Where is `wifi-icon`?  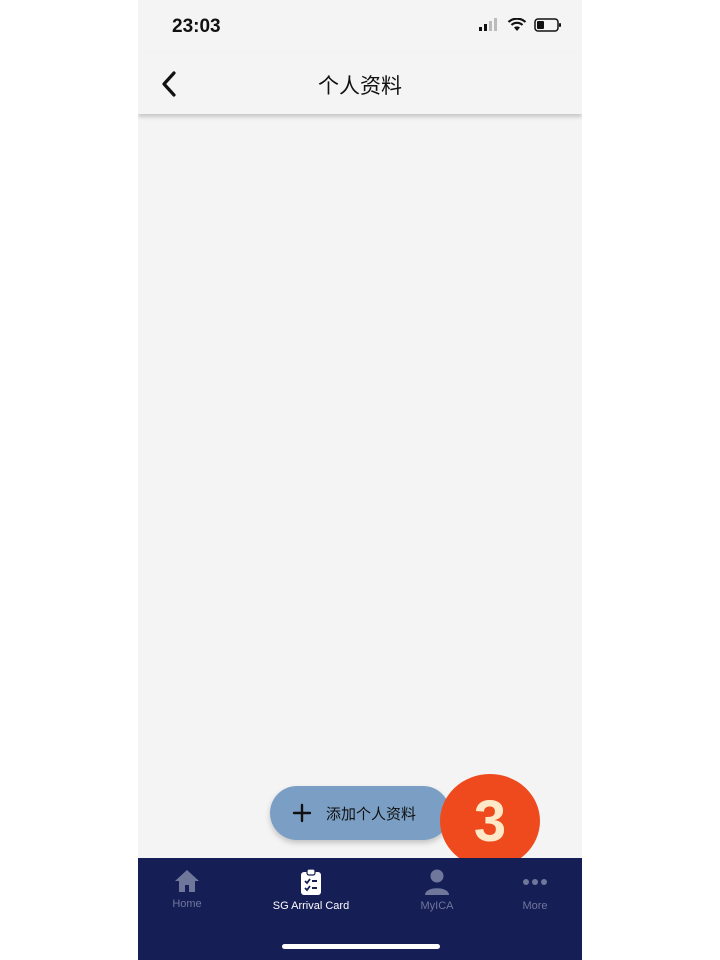
wifi-icon is located at coordinates (517, 24).